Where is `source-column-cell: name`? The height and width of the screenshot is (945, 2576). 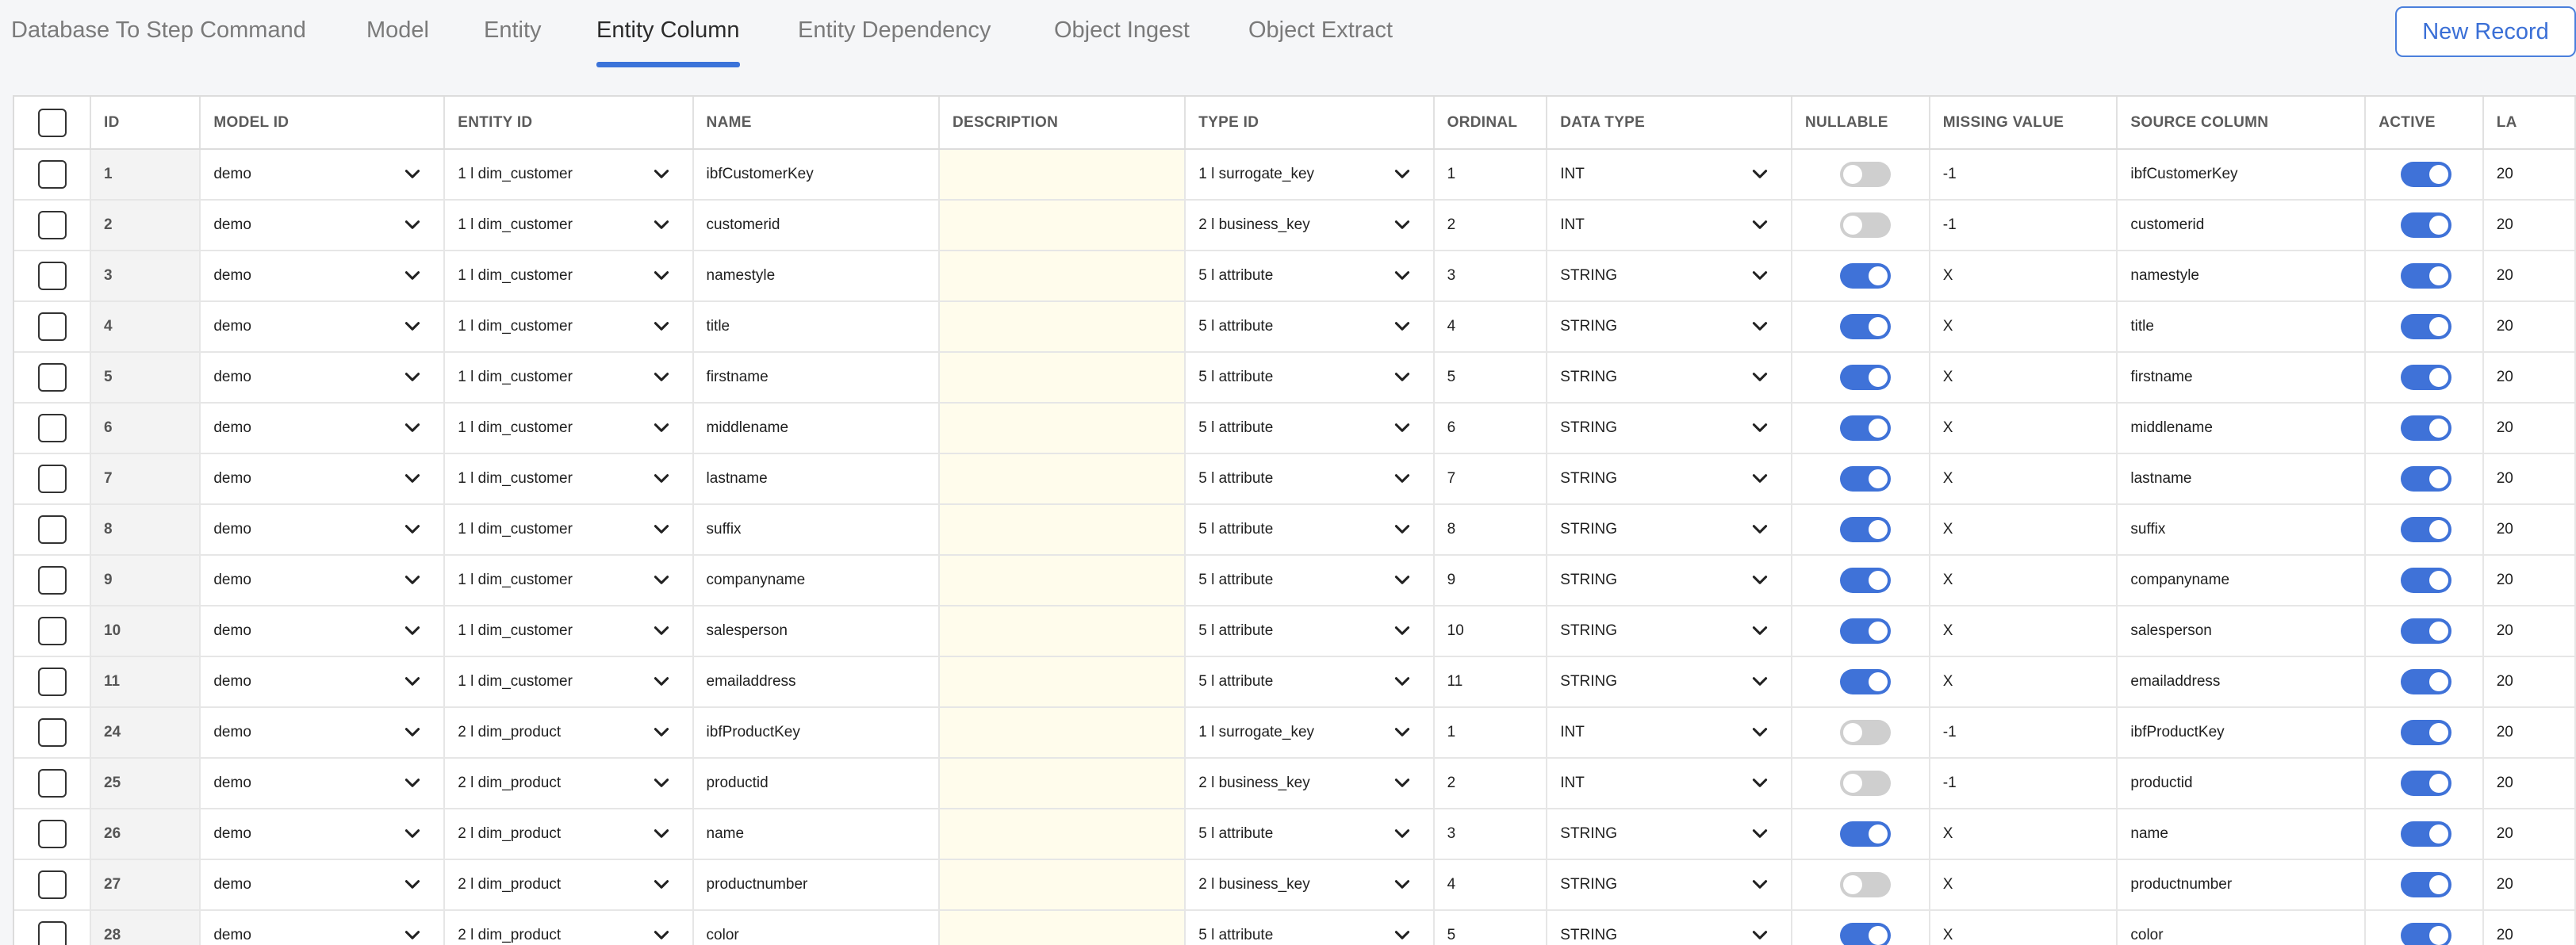 source-column-cell: name is located at coordinates (2242, 835).